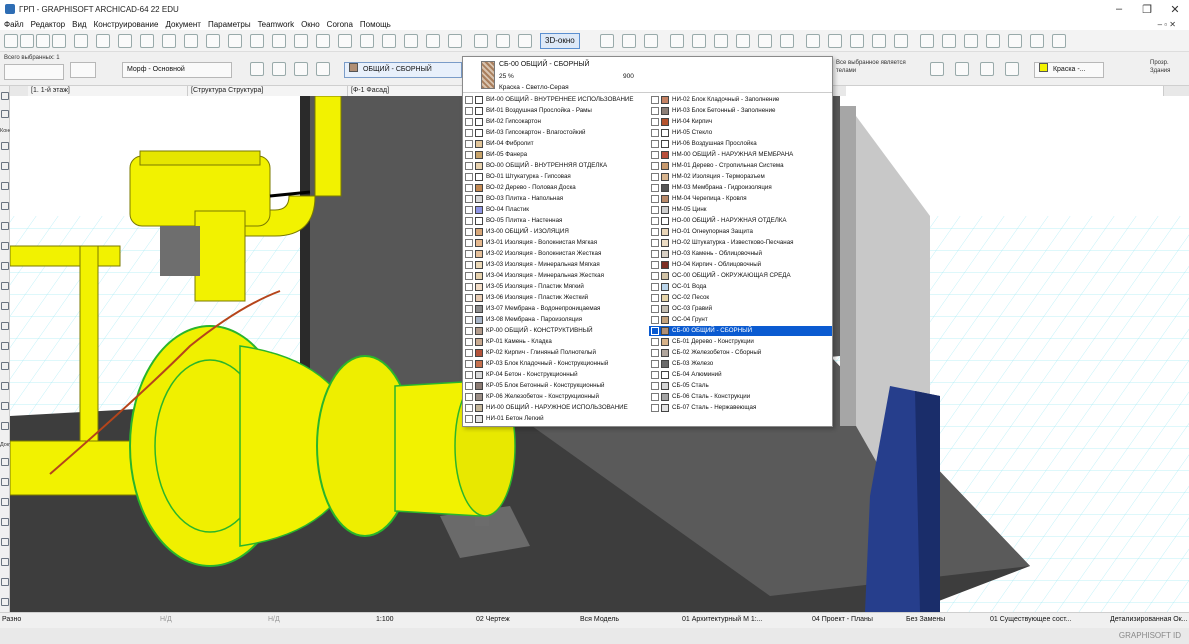 The width and height of the screenshot is (1189, 644). I want to click on surface-option: НИ-01 Бетон Легкий, so click(554, 419).